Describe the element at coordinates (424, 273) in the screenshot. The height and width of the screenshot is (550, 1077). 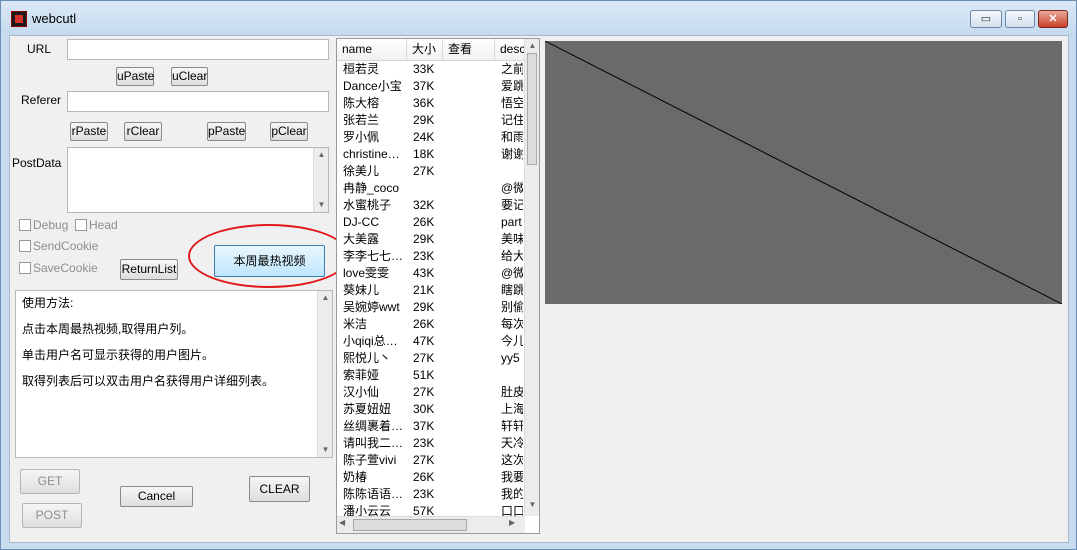
I see `file-size: 43K` at that location.